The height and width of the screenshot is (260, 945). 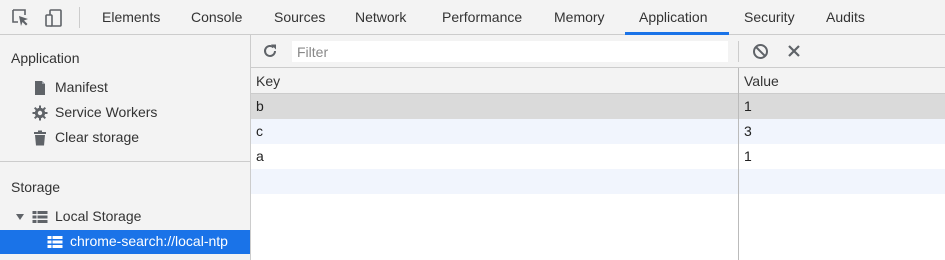 What do you see at coordinates (36, 187) in the screenshot?
I see `section-title-storage: Storage` at bounding box center [36, 187].